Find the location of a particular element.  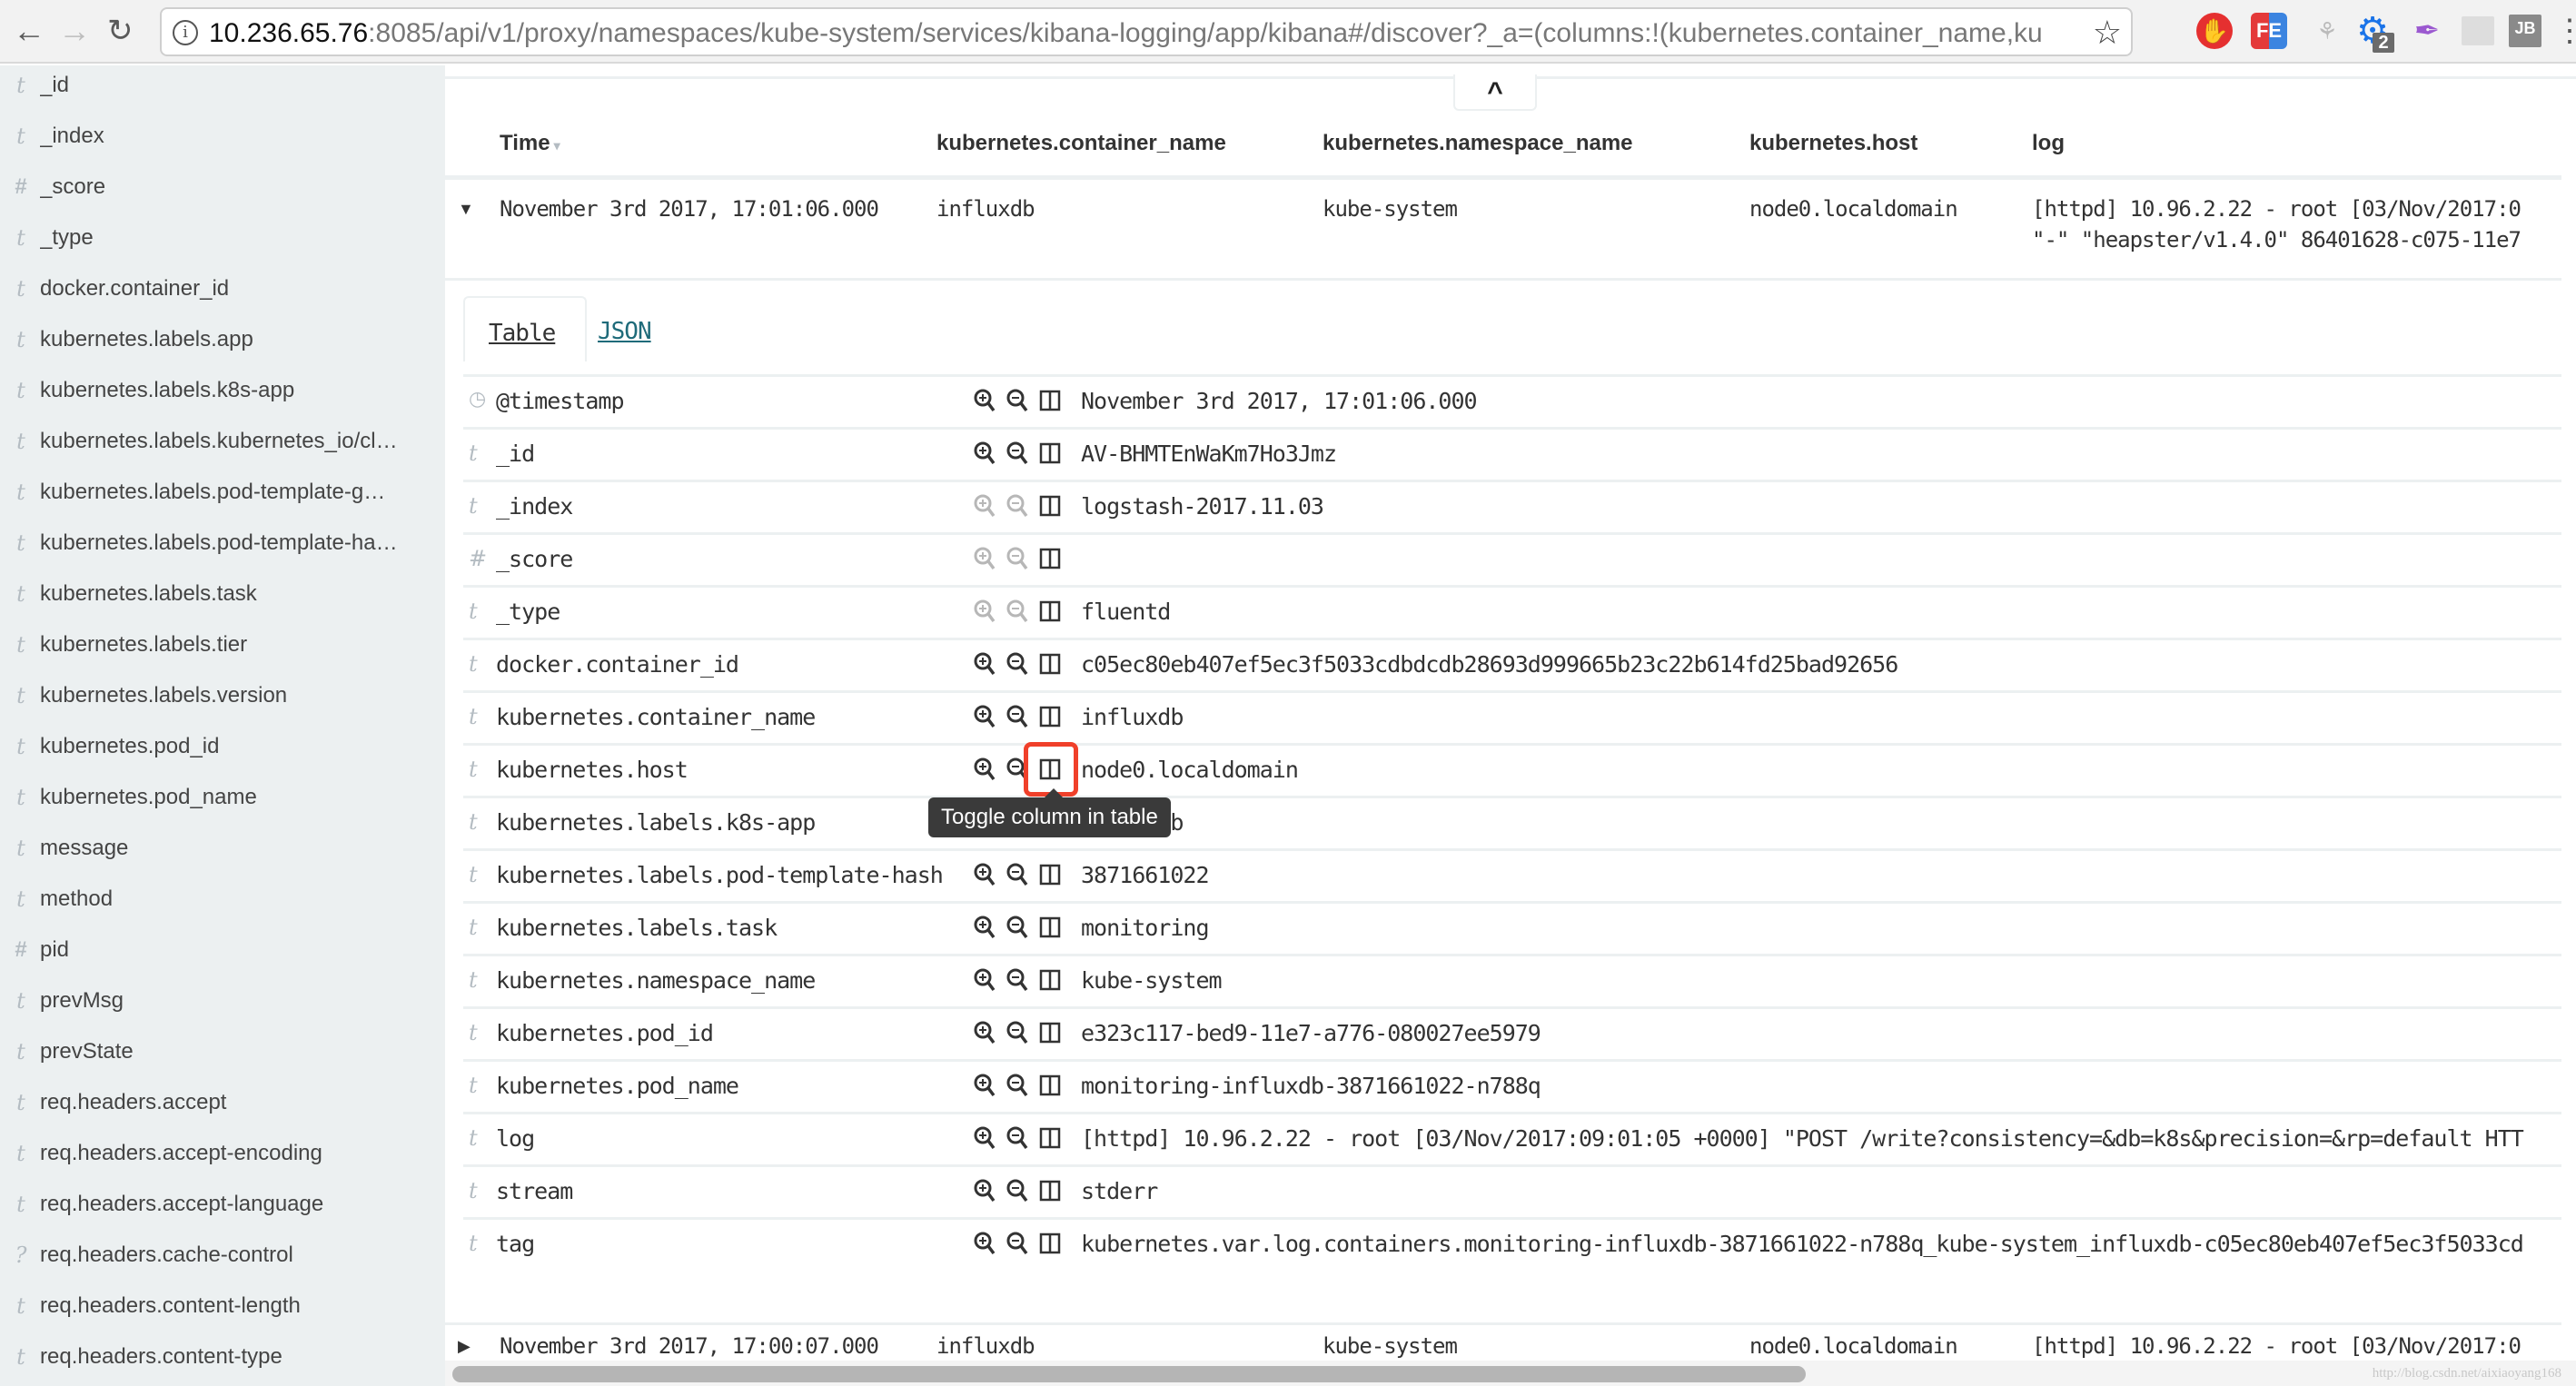

sidebar-field-item: t req.headers.accept-language is located at coordinates (222, 1204).